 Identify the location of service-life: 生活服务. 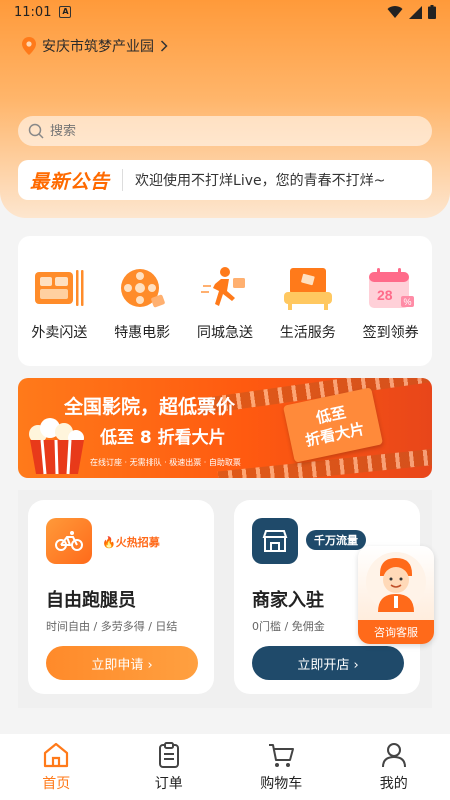
(308, 304).